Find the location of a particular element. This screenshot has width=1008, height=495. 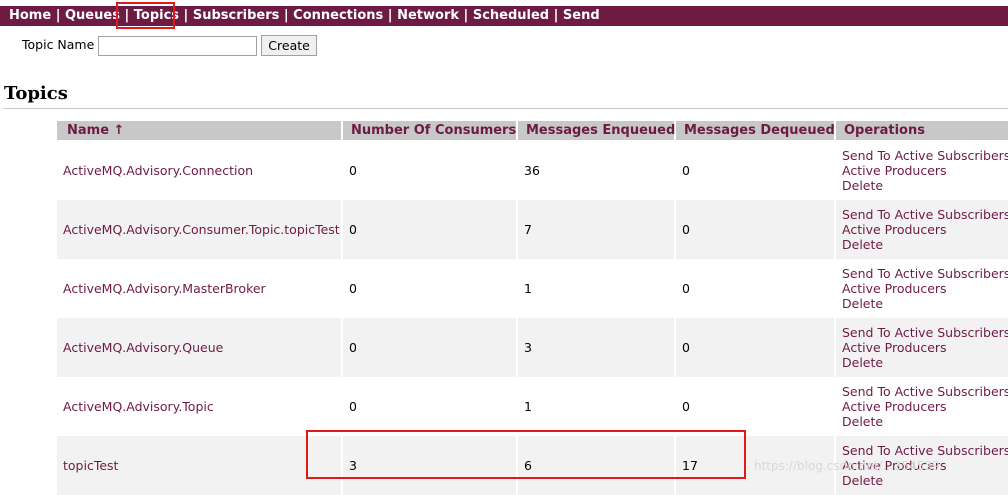

nav-link-scheduled: Scheduled is located at coordinates (511, 15).